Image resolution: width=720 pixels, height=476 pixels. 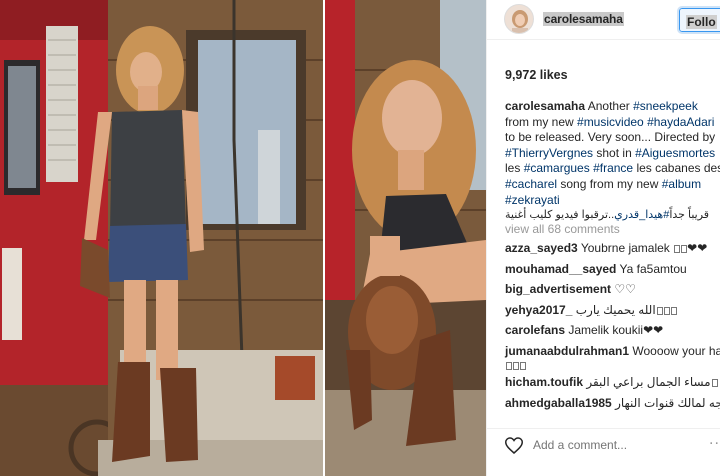 I want to click on comment-username-link: mouhamad__sayed, so click(x=560, y=269).